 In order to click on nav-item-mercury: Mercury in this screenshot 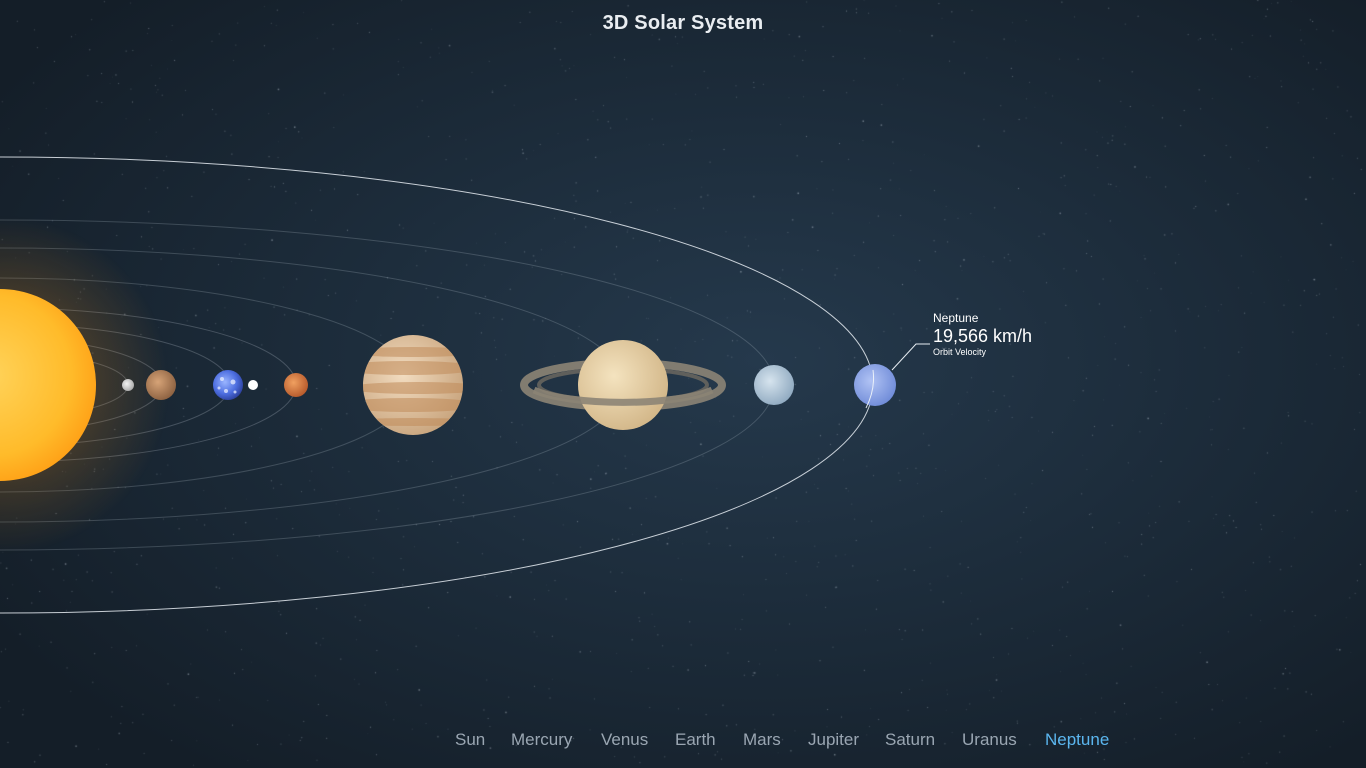, I will do `click(541, 740)`.